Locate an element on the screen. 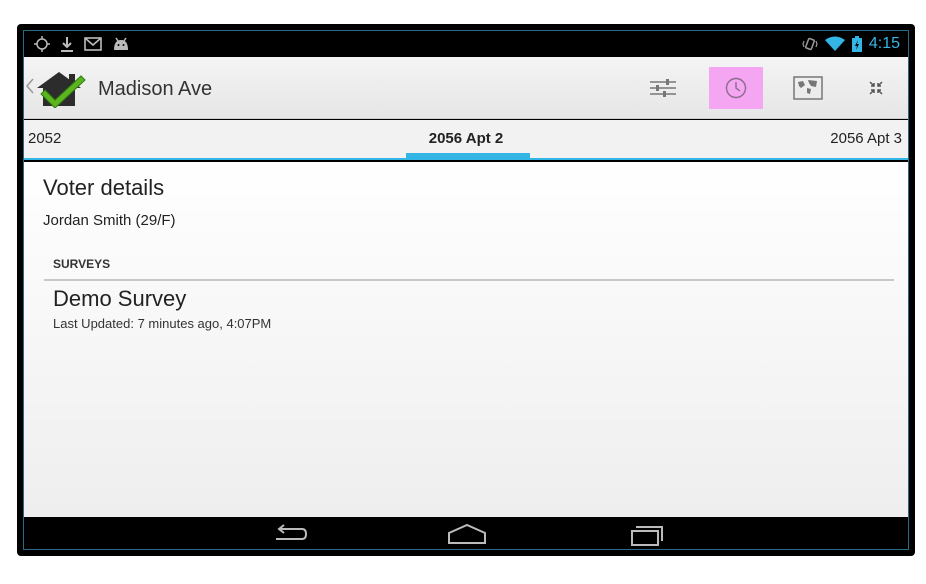 This screenshot has width=926, height=584. android-icon is located at coordinates (121, 43).